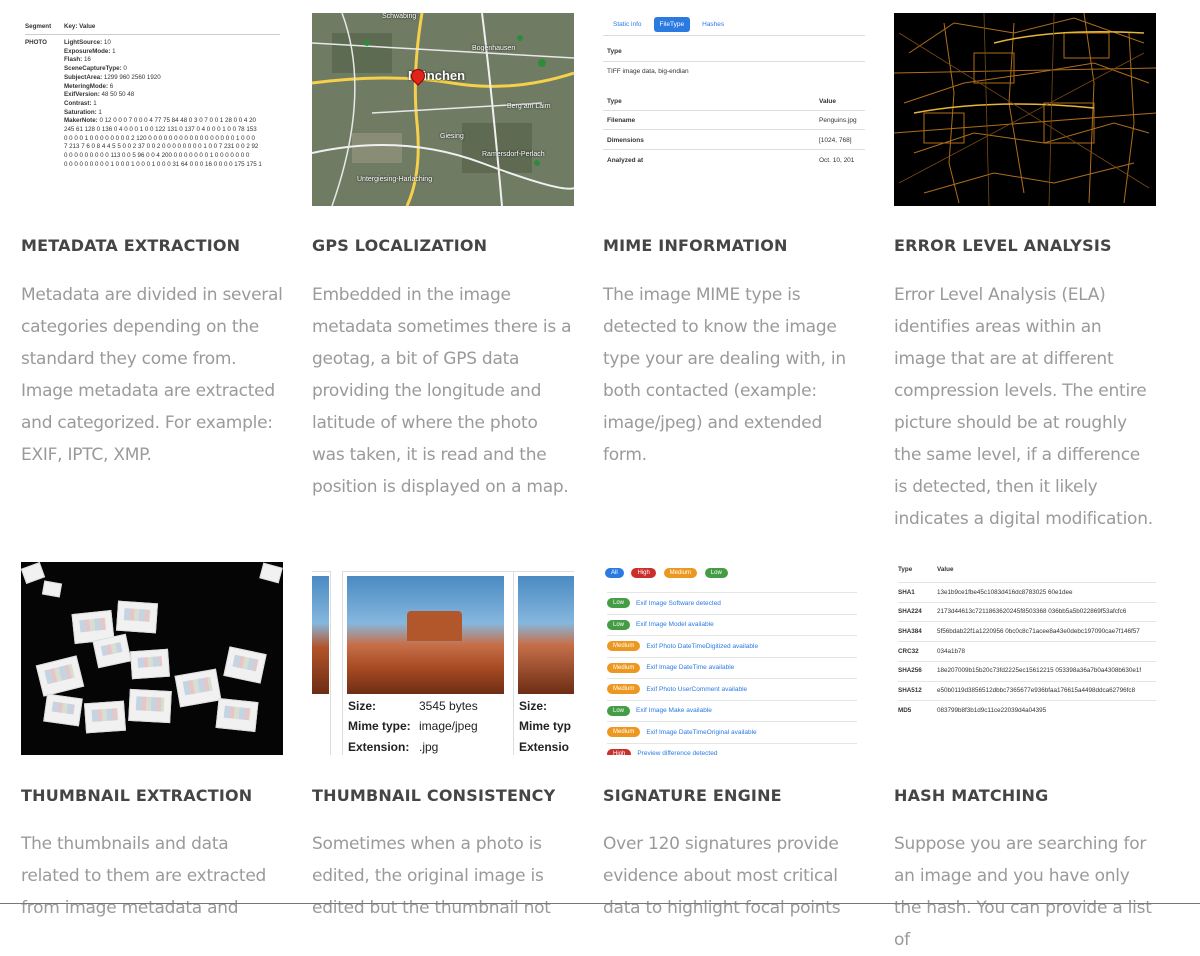 The image size is (1200, 956). What do you see at coordinates (434, 795) in the screenshot?
I see `feature-title: THUMBNAIL CONSISTENCY` at bounding box center [434, 795].